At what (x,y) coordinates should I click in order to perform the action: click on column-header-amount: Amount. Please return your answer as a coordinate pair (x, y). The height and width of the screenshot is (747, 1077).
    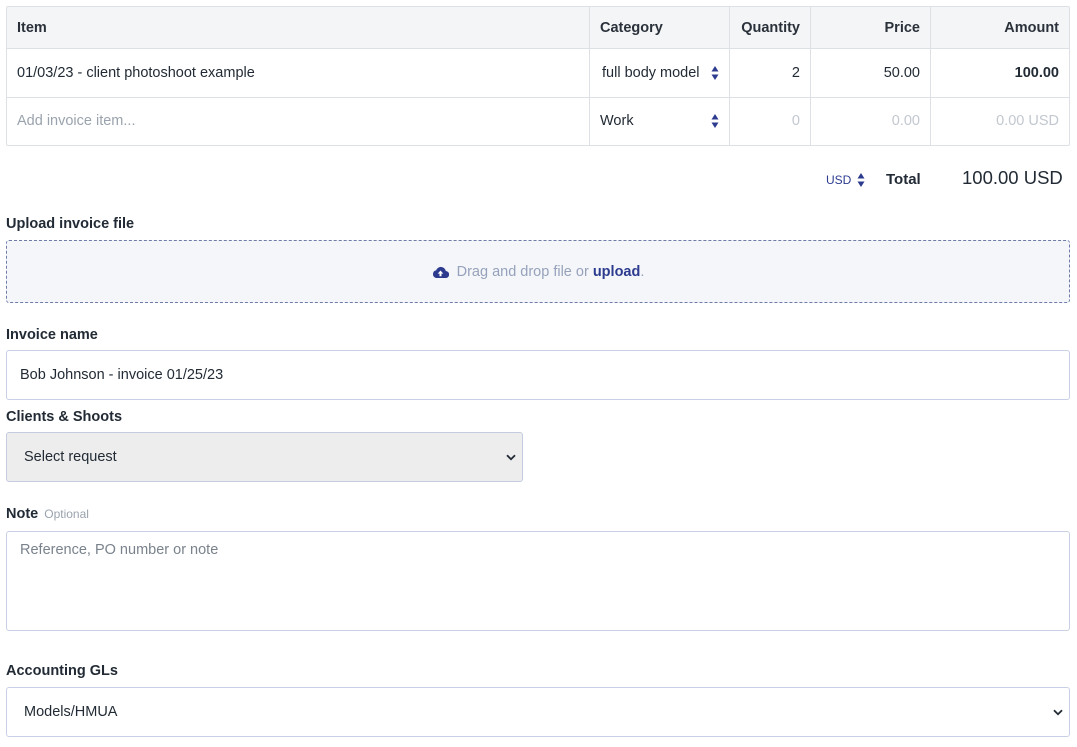
    Looking at the image, I should click on (999, 27).